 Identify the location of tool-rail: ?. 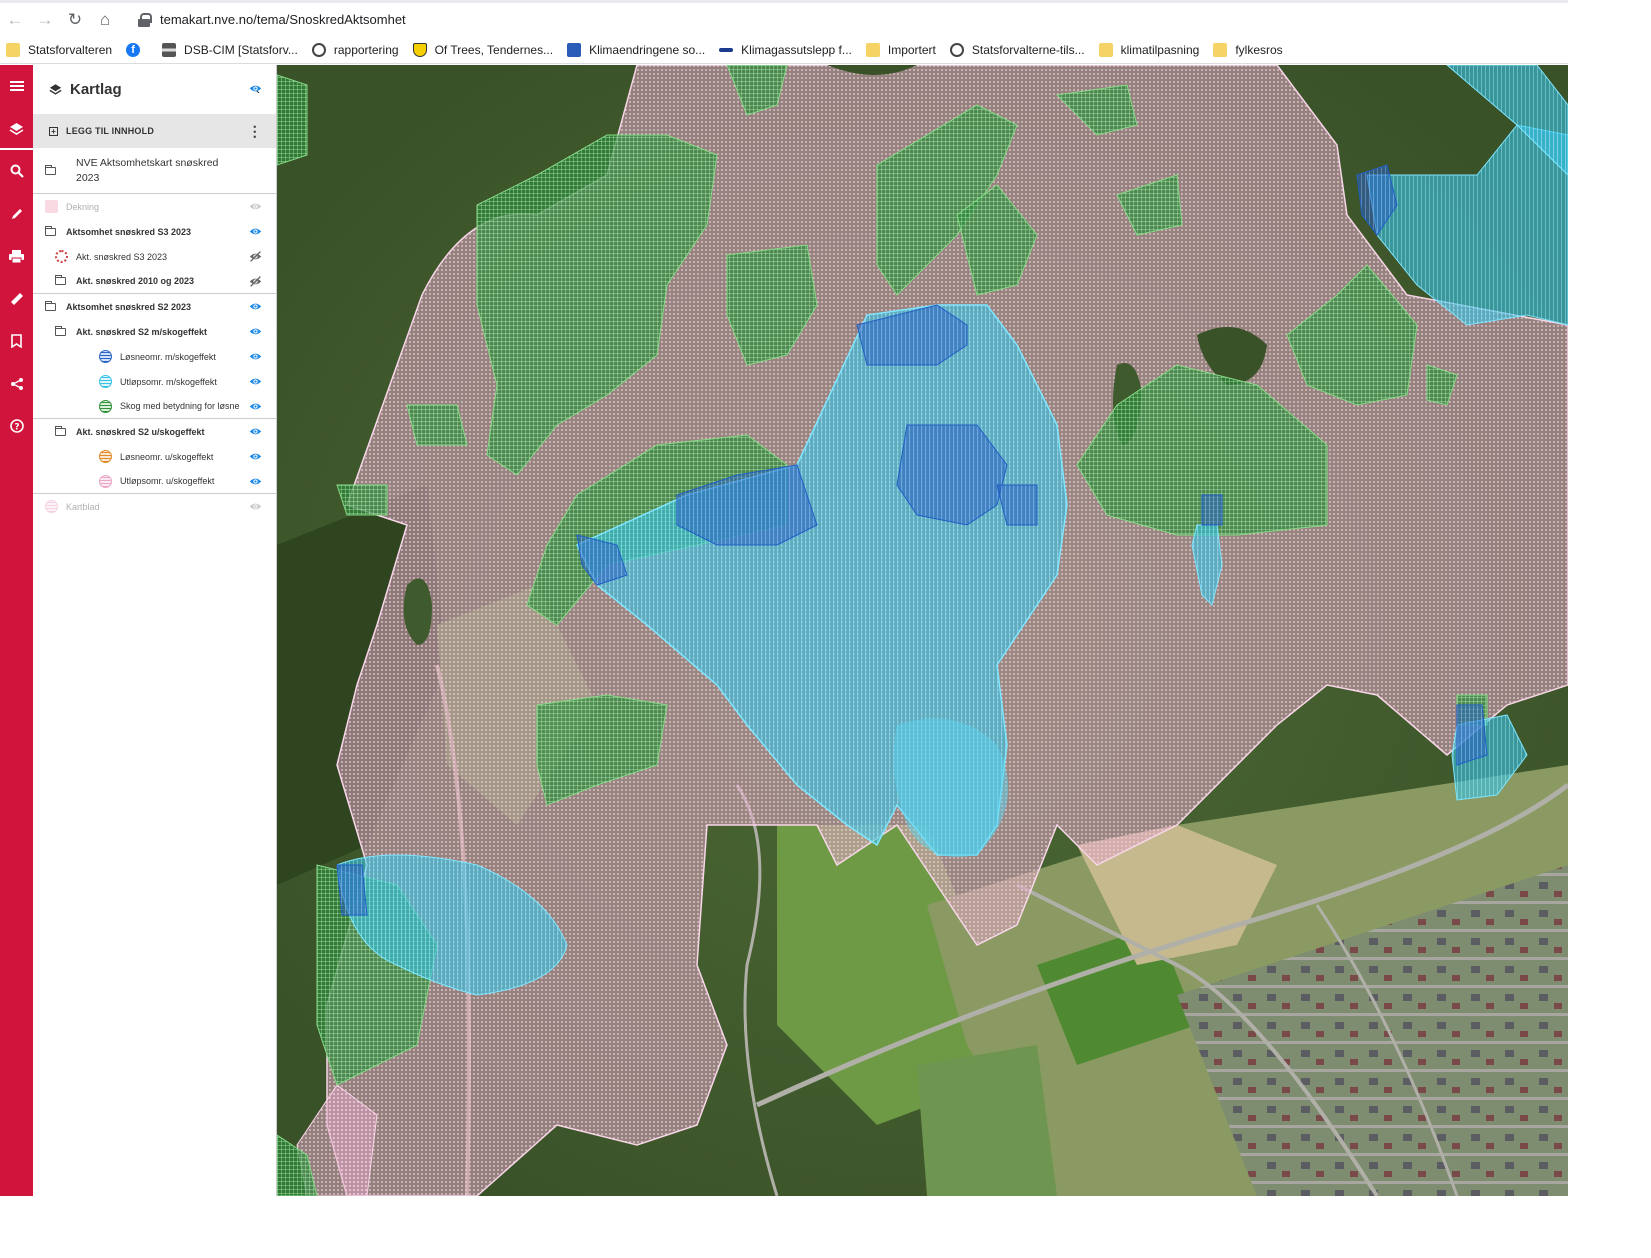
(16, 630).